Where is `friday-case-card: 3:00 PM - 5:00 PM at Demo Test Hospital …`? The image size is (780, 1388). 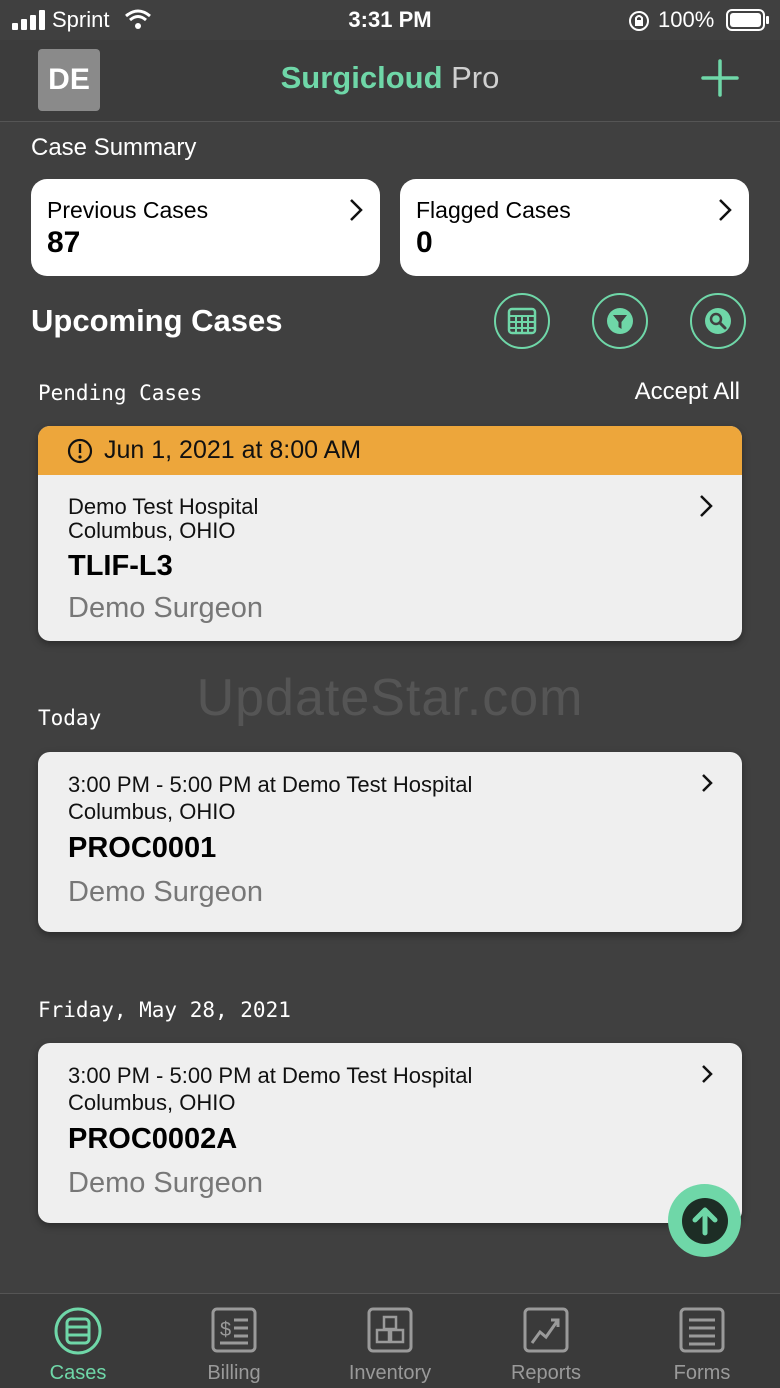
friday-case-card: 3:00 PM - 5:00 PM at Demo Test Hospital … is located at coordinates (390, 1133).